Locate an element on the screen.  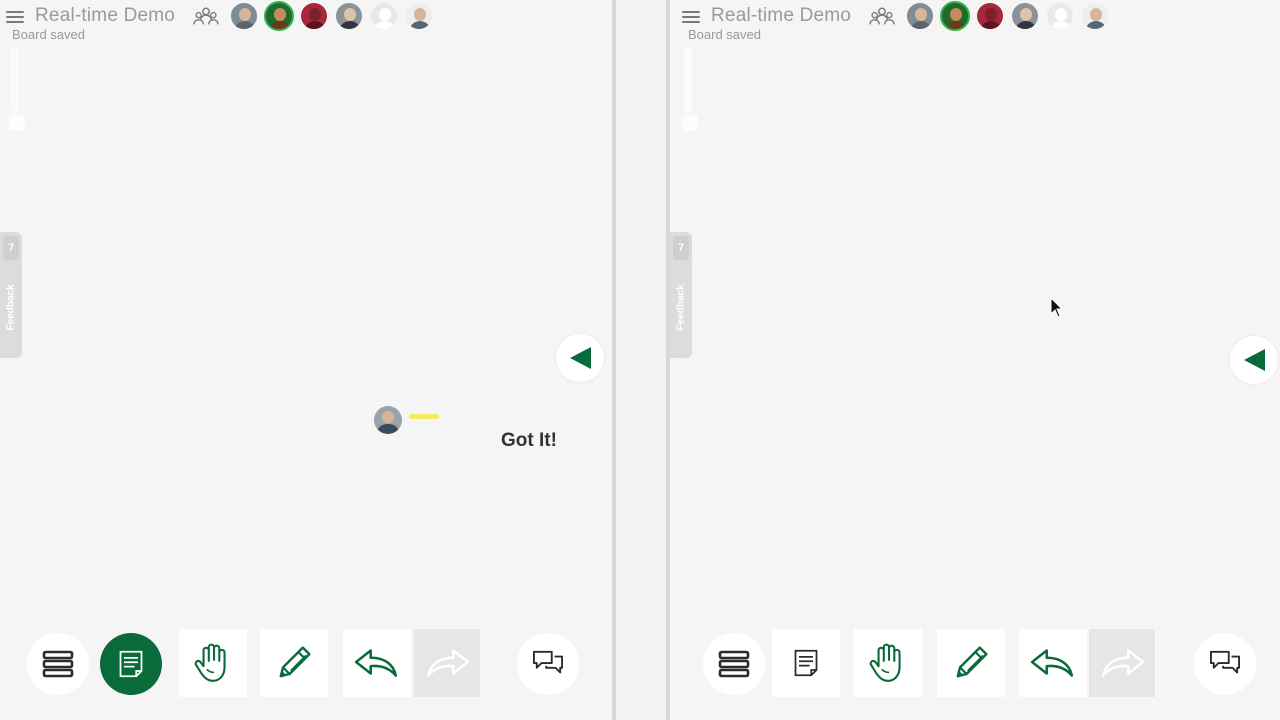
got-it-button: Got It! is located at coordinates (529, 441).